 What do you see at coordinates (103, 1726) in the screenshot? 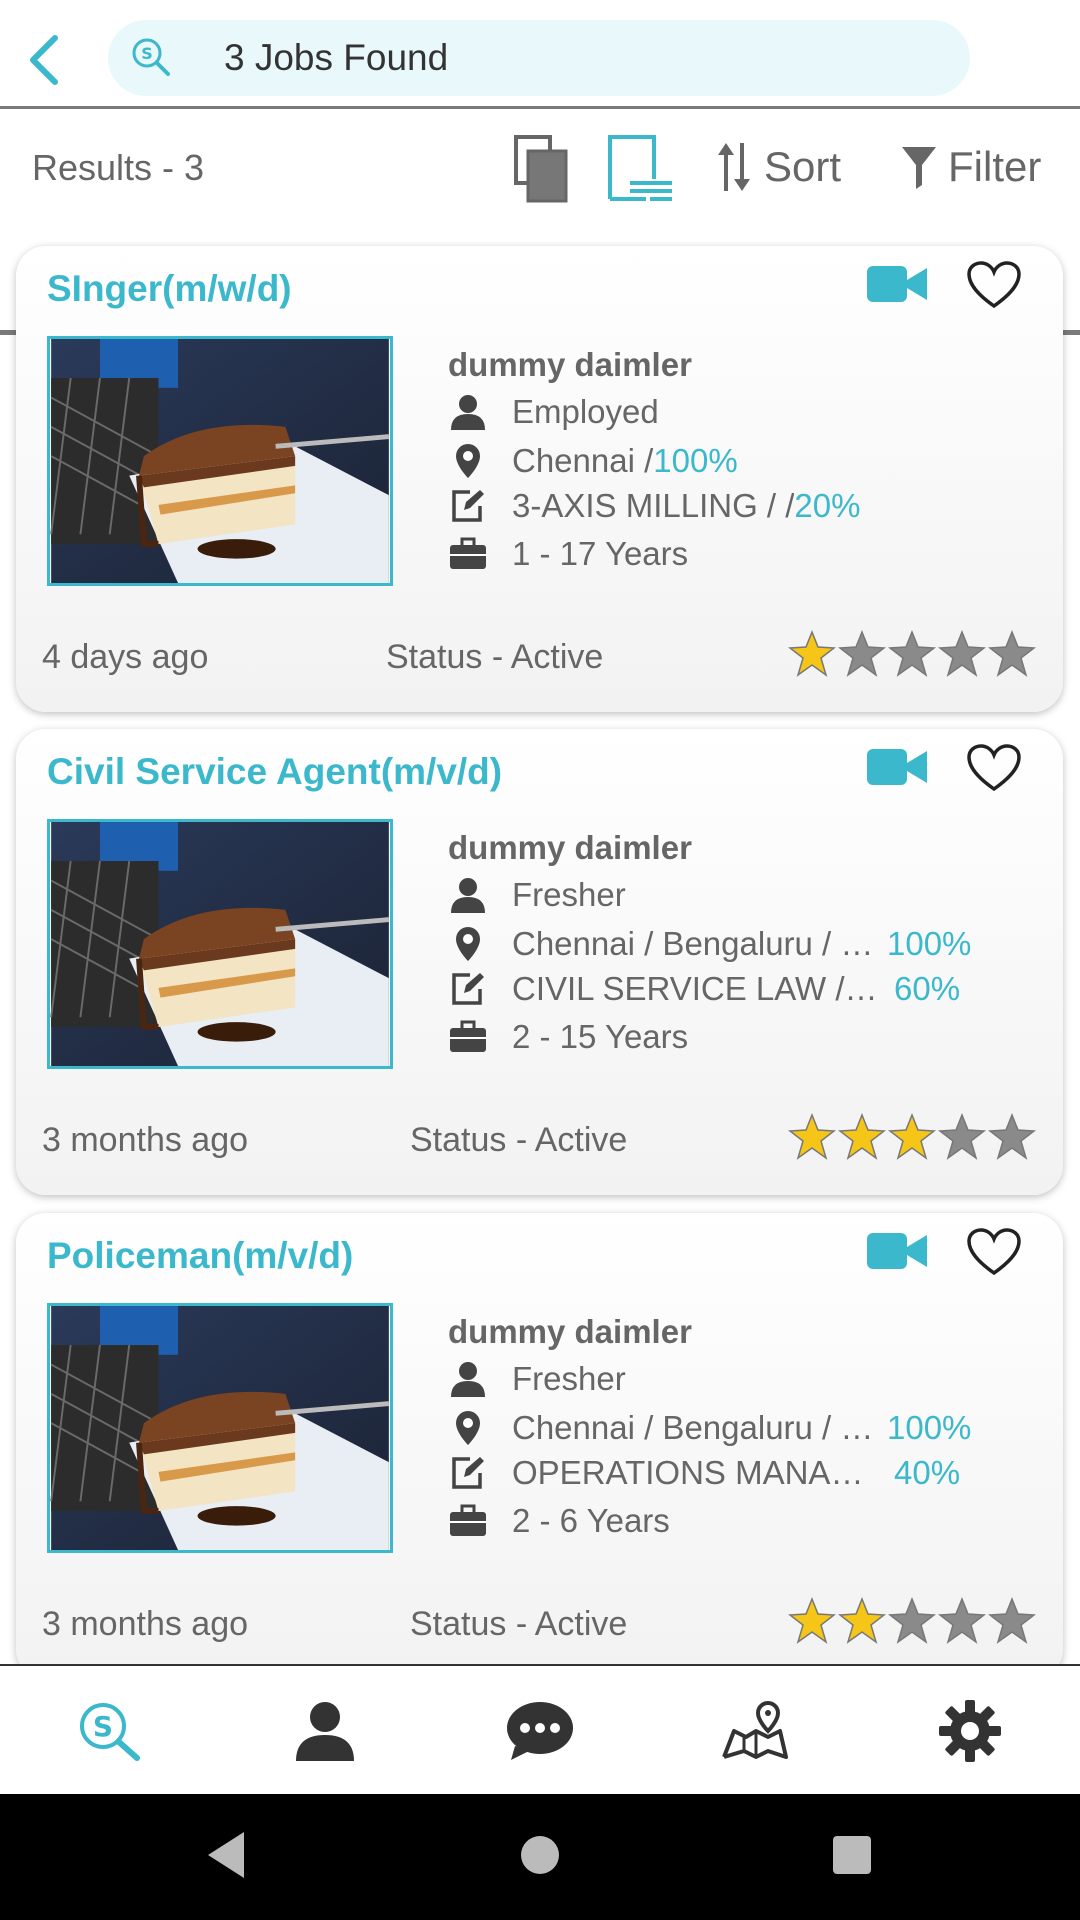
I see `svg-text: S` at bounding box center [103, 1726].